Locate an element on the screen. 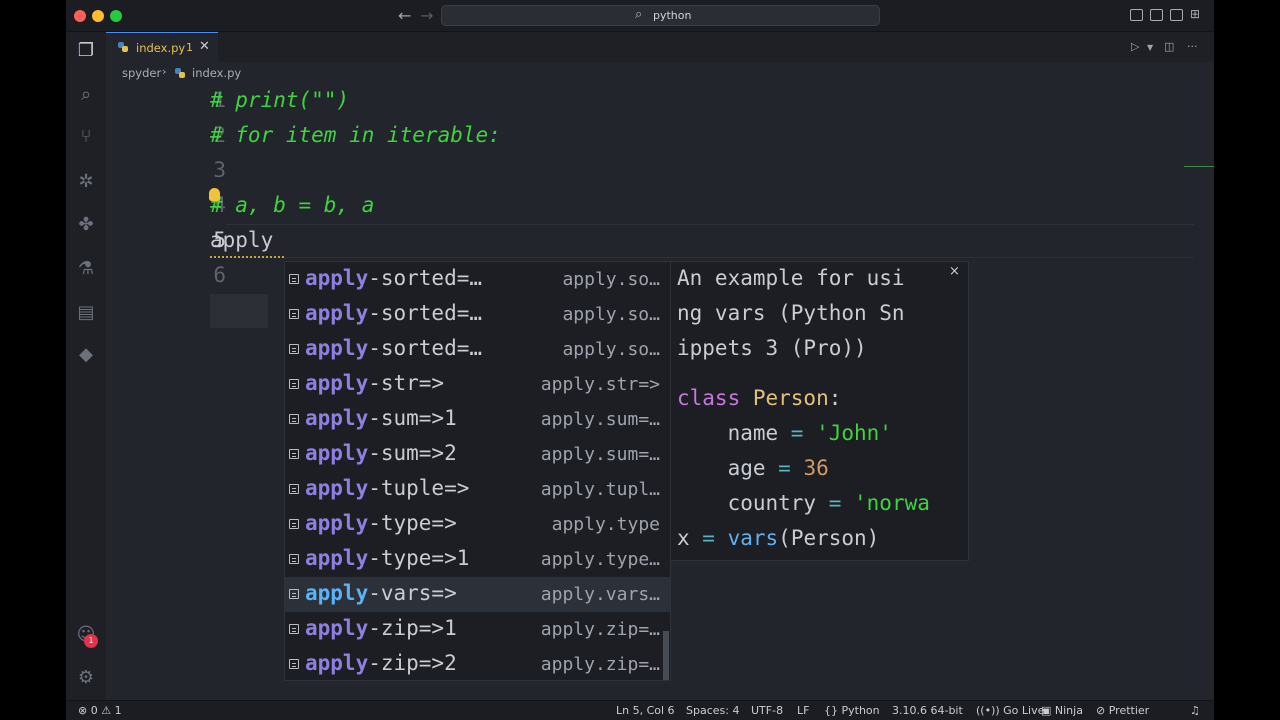 This screenshot has height=720, width=1280. notebook-icon: ▤ is located at coordinates (86, 313).